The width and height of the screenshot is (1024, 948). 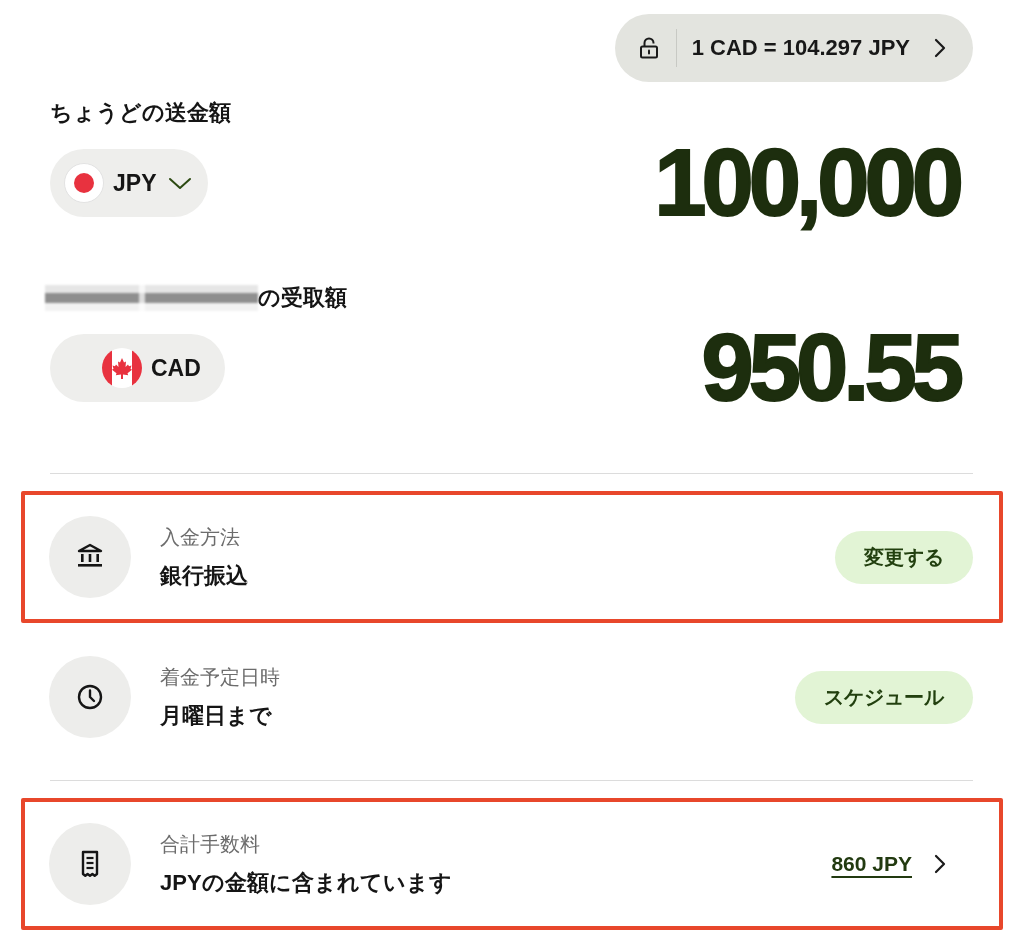 What do you see at coordinates (90, 697) in the screenshot?
I see `clock-icon` at bounding box center [90, 697].